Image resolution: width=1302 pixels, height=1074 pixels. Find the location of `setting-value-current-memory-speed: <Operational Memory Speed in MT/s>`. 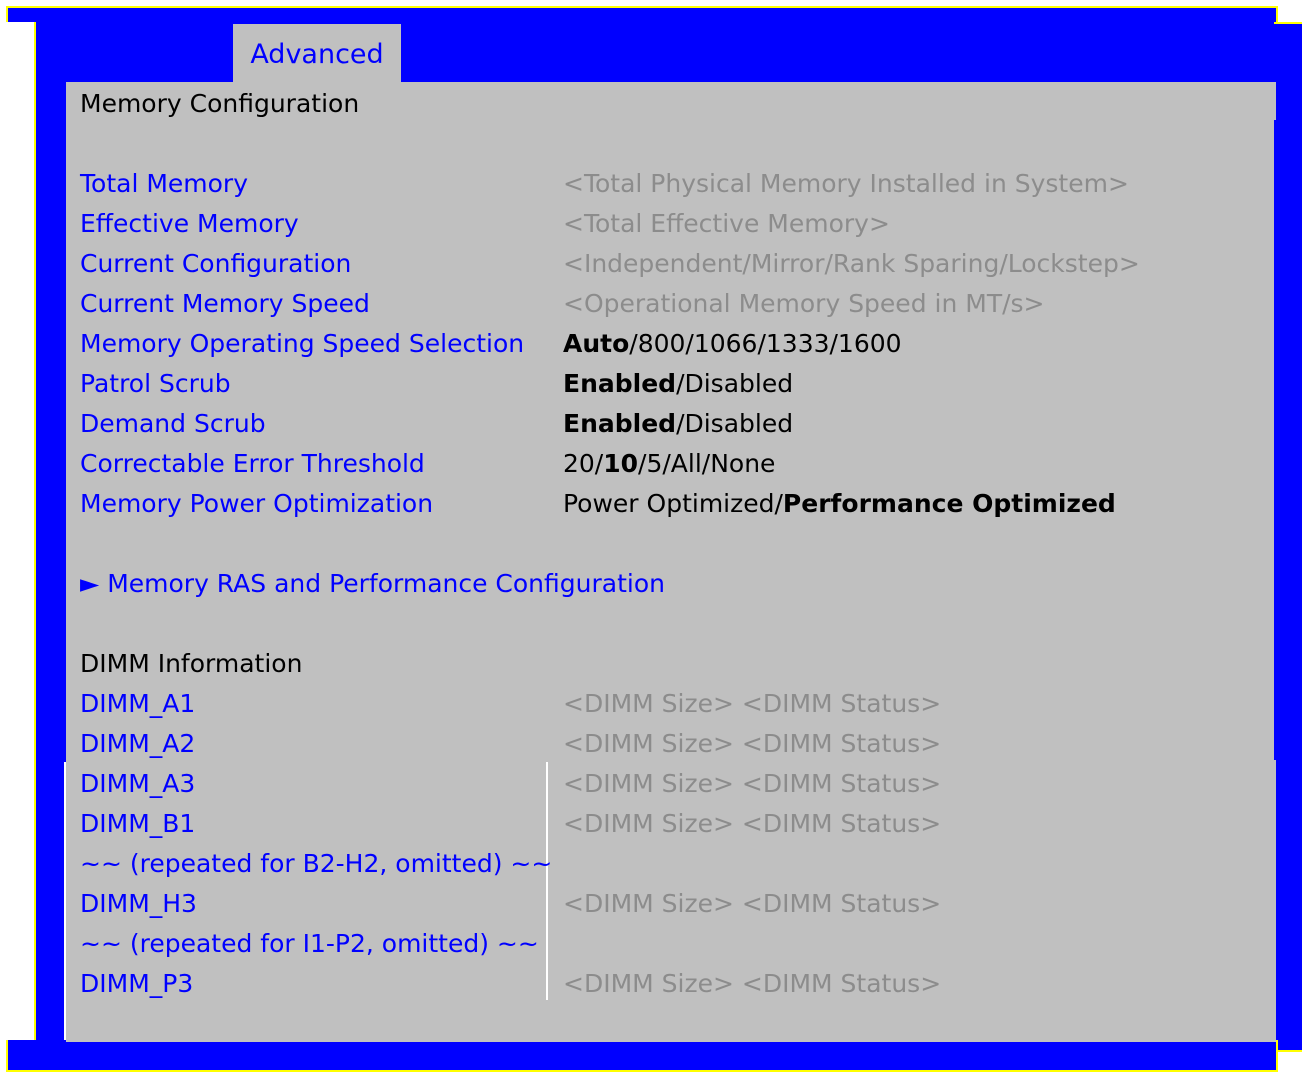

setting-value-current-memory-speed: <Operational Memory Speed in MT/s> is located at coordinates (804, 303).